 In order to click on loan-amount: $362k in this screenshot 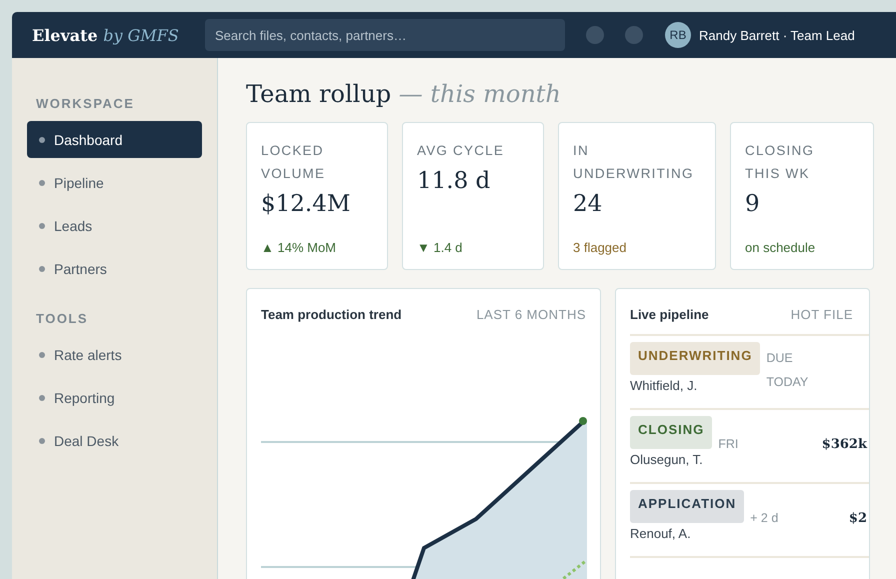, I will do `click(845, 444)`.